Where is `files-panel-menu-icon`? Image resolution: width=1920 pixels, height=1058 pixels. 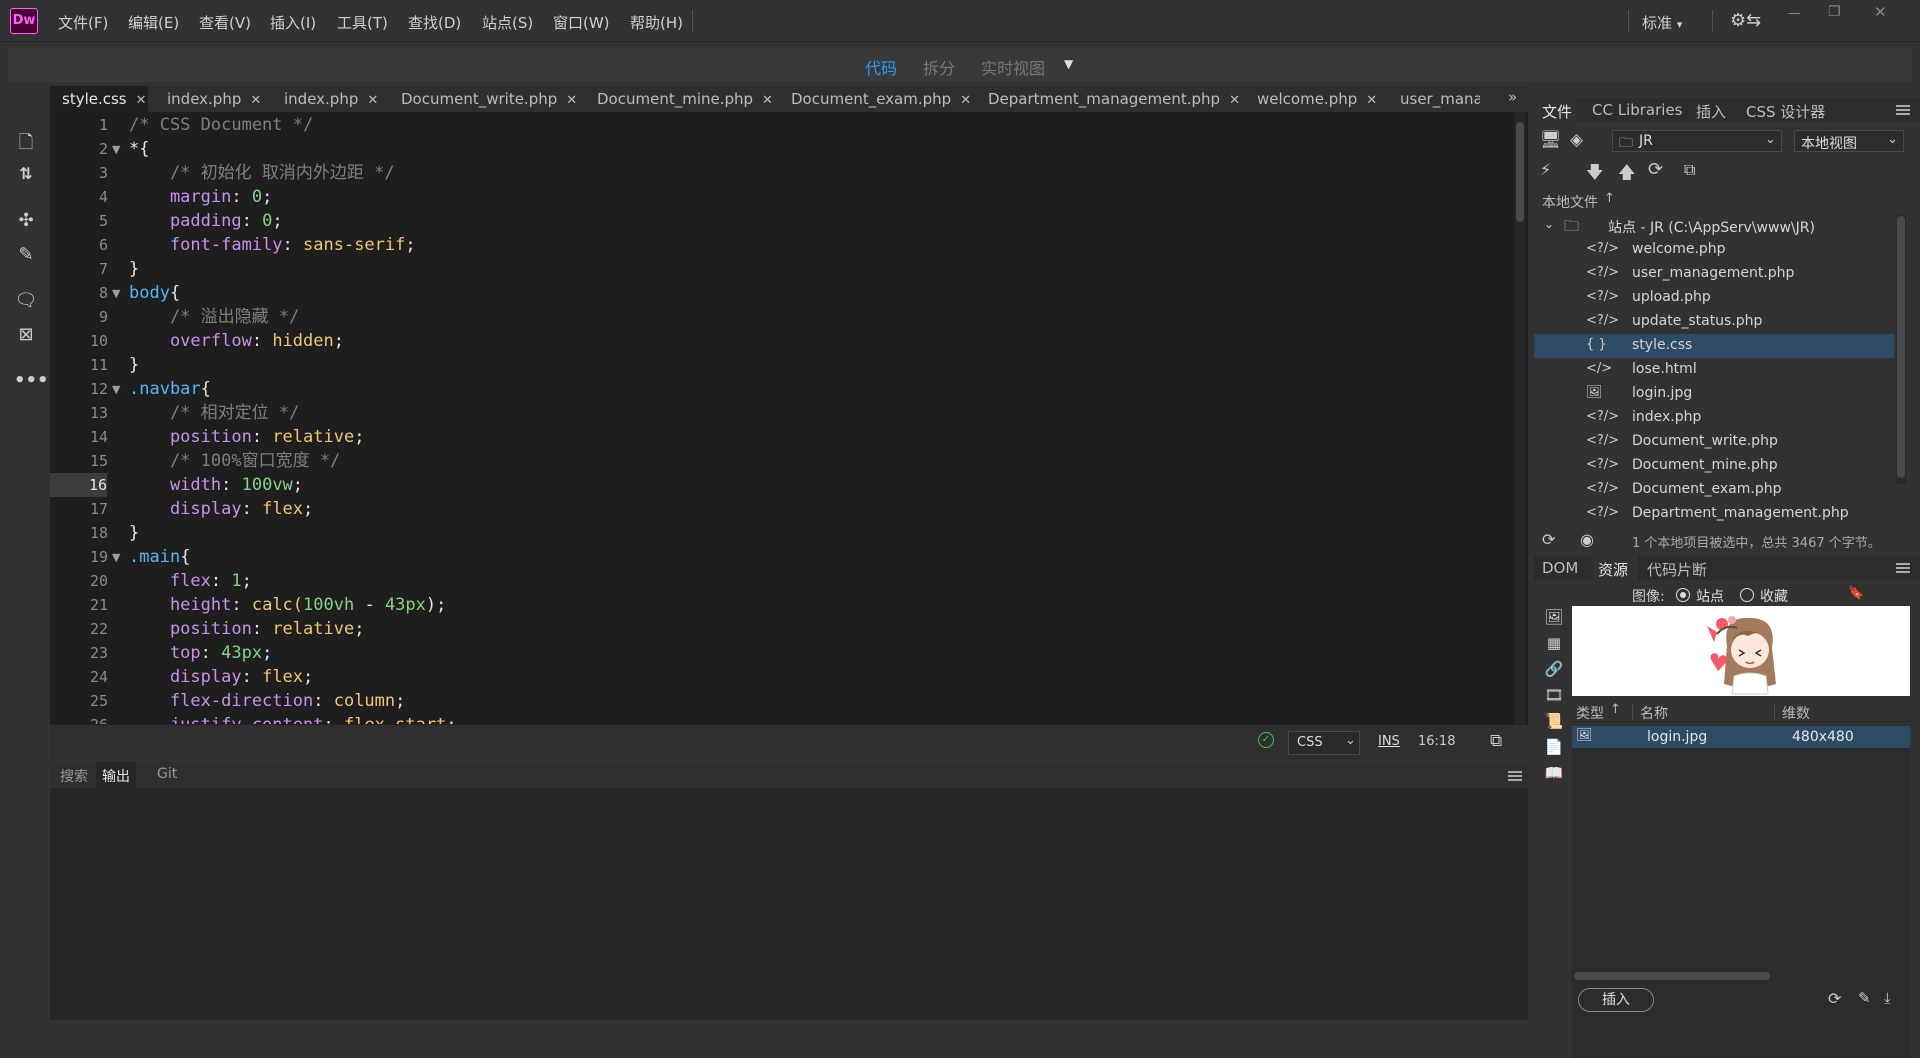
files-panel-menu-icon is located at coordinates (1903, 110).